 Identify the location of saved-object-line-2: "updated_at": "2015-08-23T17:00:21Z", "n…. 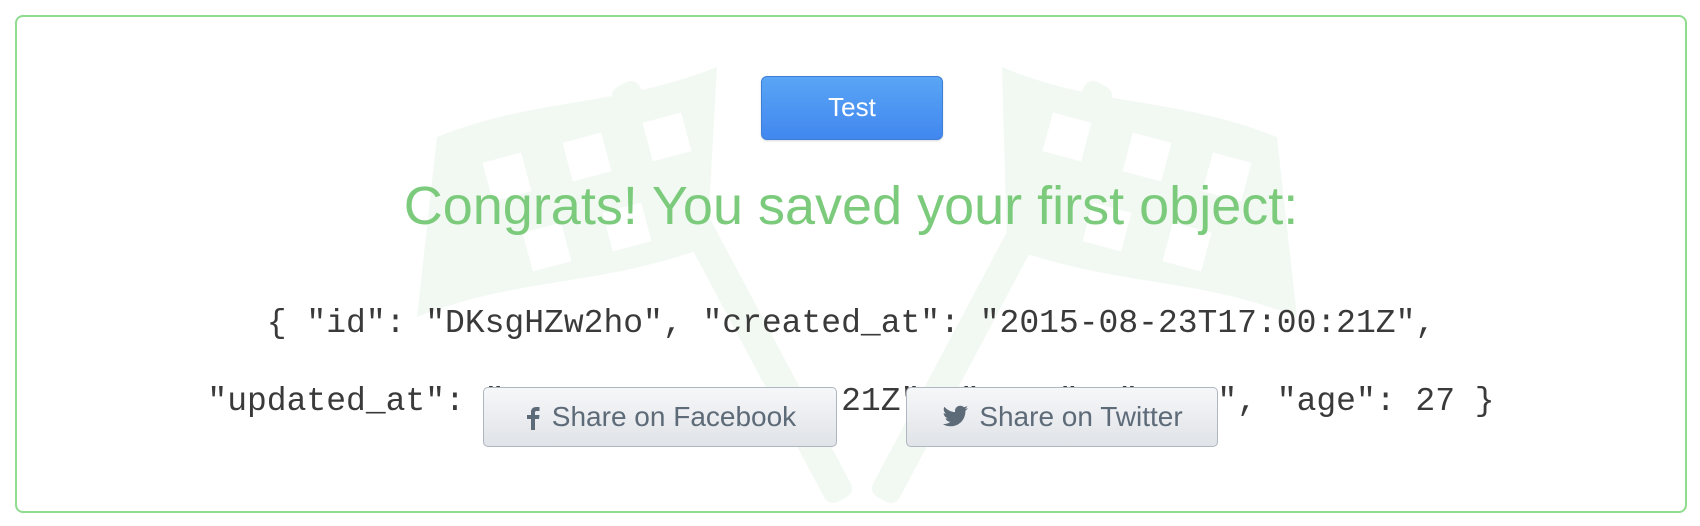
(851, 401).